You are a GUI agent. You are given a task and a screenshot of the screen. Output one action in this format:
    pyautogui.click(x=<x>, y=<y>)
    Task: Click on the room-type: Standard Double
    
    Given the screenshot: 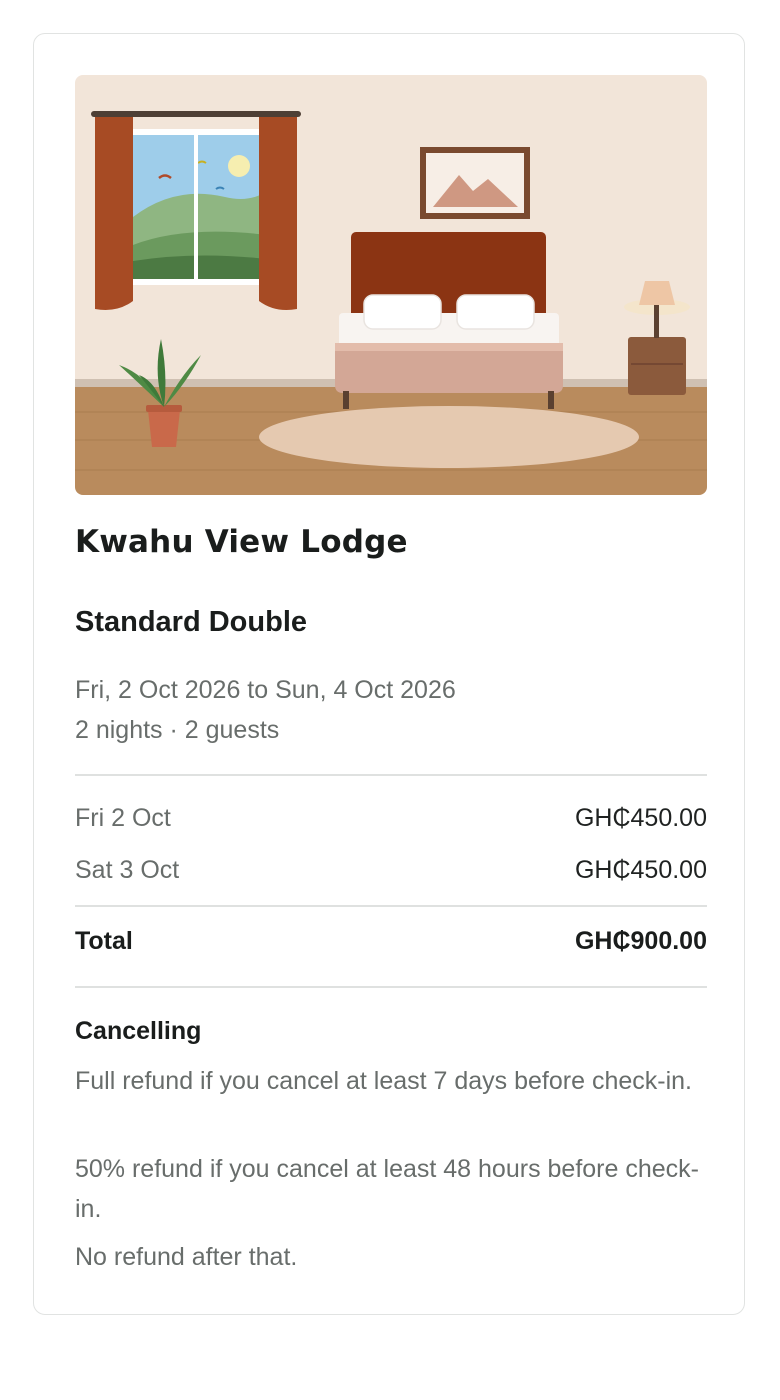 What is the action you would take?
    pyautogui.click(x=191, y=622)
    